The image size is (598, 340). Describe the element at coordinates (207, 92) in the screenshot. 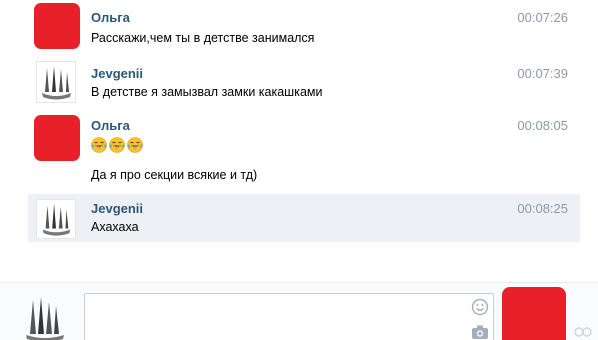

I see `message-text: В детстве я замызвал замки какашками` at that location.